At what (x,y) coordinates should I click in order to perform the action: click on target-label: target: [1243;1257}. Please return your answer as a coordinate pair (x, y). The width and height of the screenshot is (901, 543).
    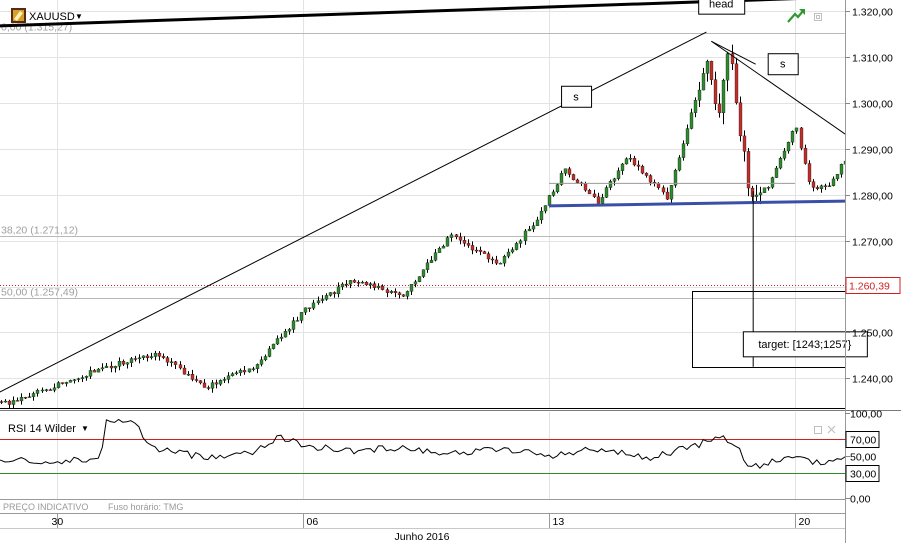
    Looking at the image, I should click on (804, 345).